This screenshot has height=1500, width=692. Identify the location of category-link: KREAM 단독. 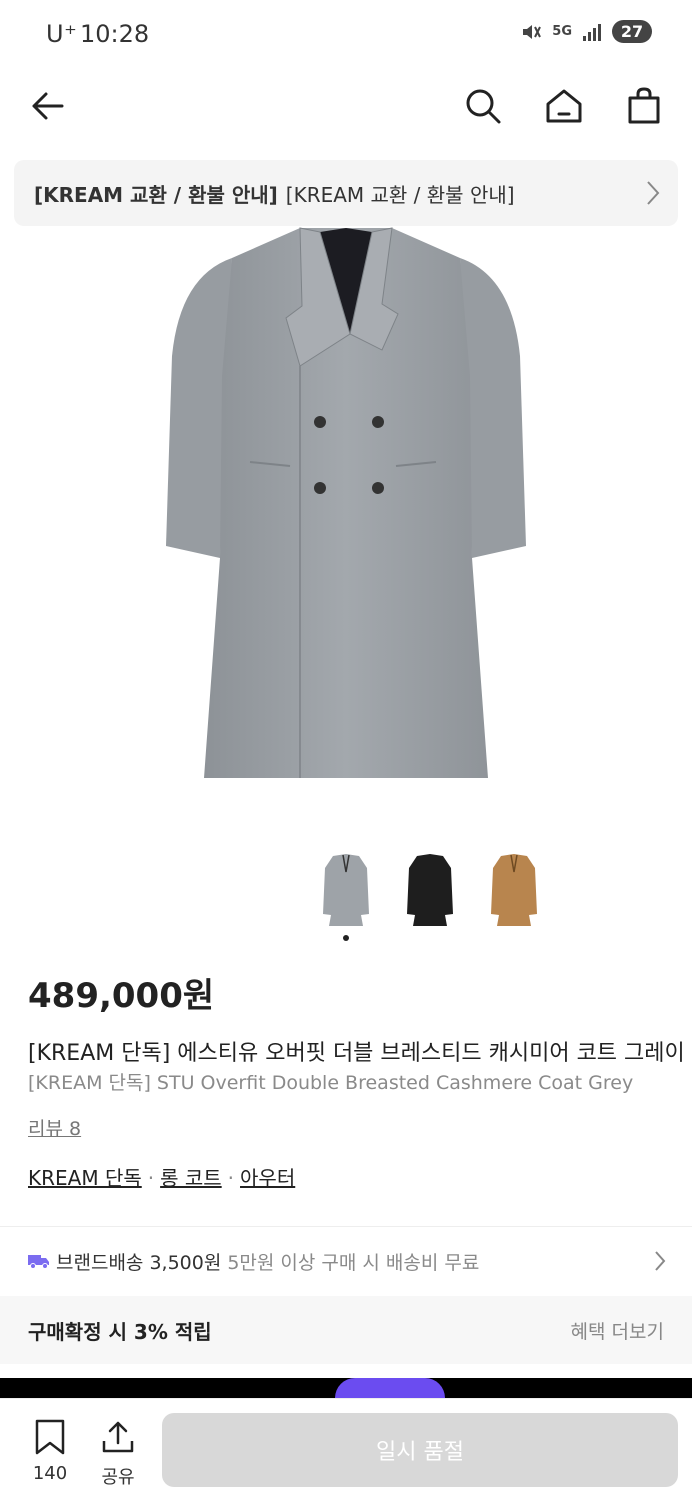
(85, 1178).